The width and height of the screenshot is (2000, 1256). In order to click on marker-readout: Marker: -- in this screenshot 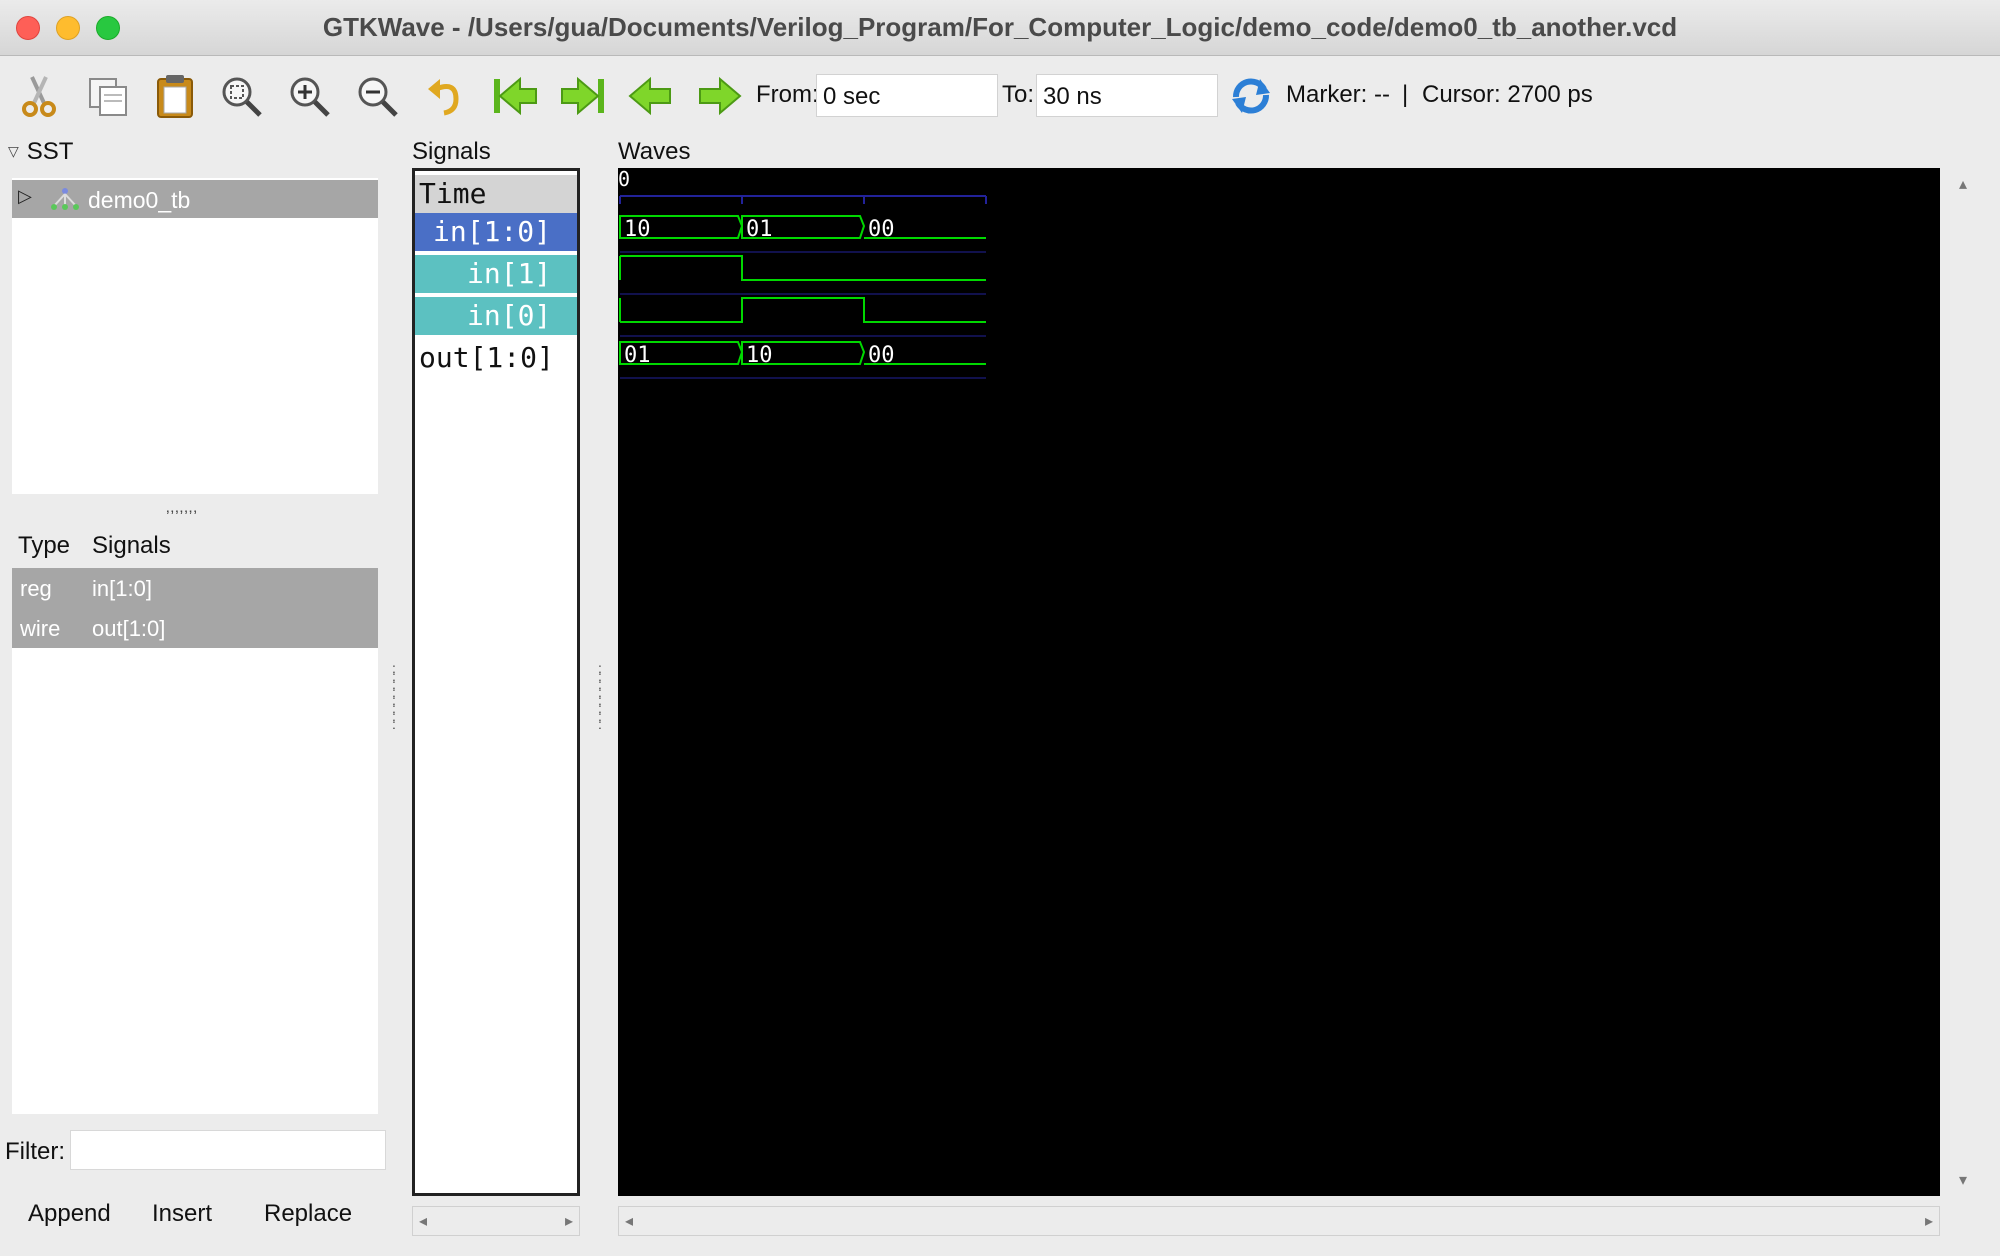, I will do `click(1338, 94)`.